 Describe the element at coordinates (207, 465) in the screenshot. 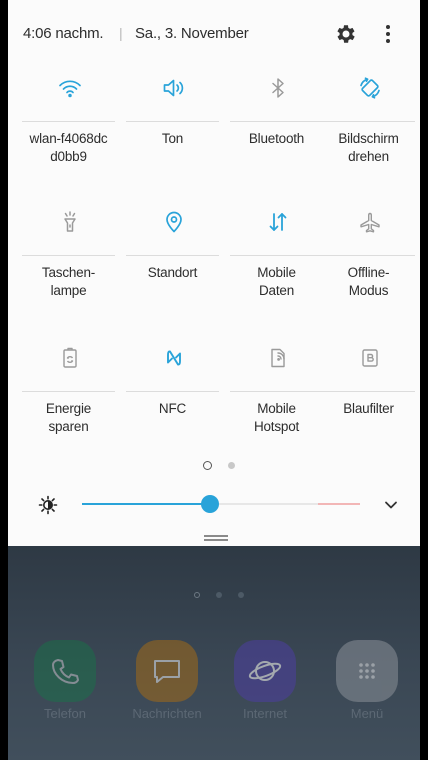

I see `page-dot-current` at that location.